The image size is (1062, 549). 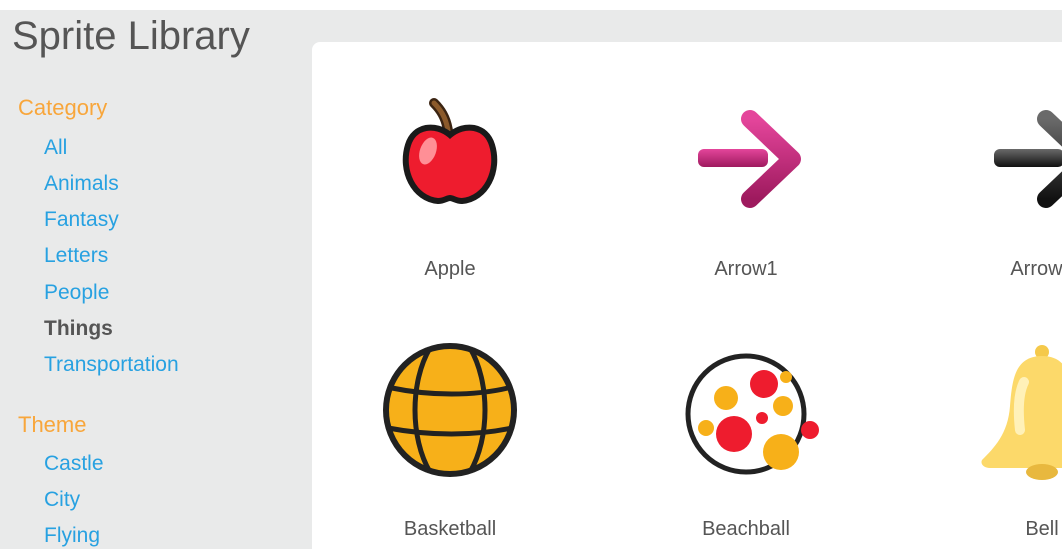 I want to click on sprite-label: Basketball, so click(x=450, y=529).